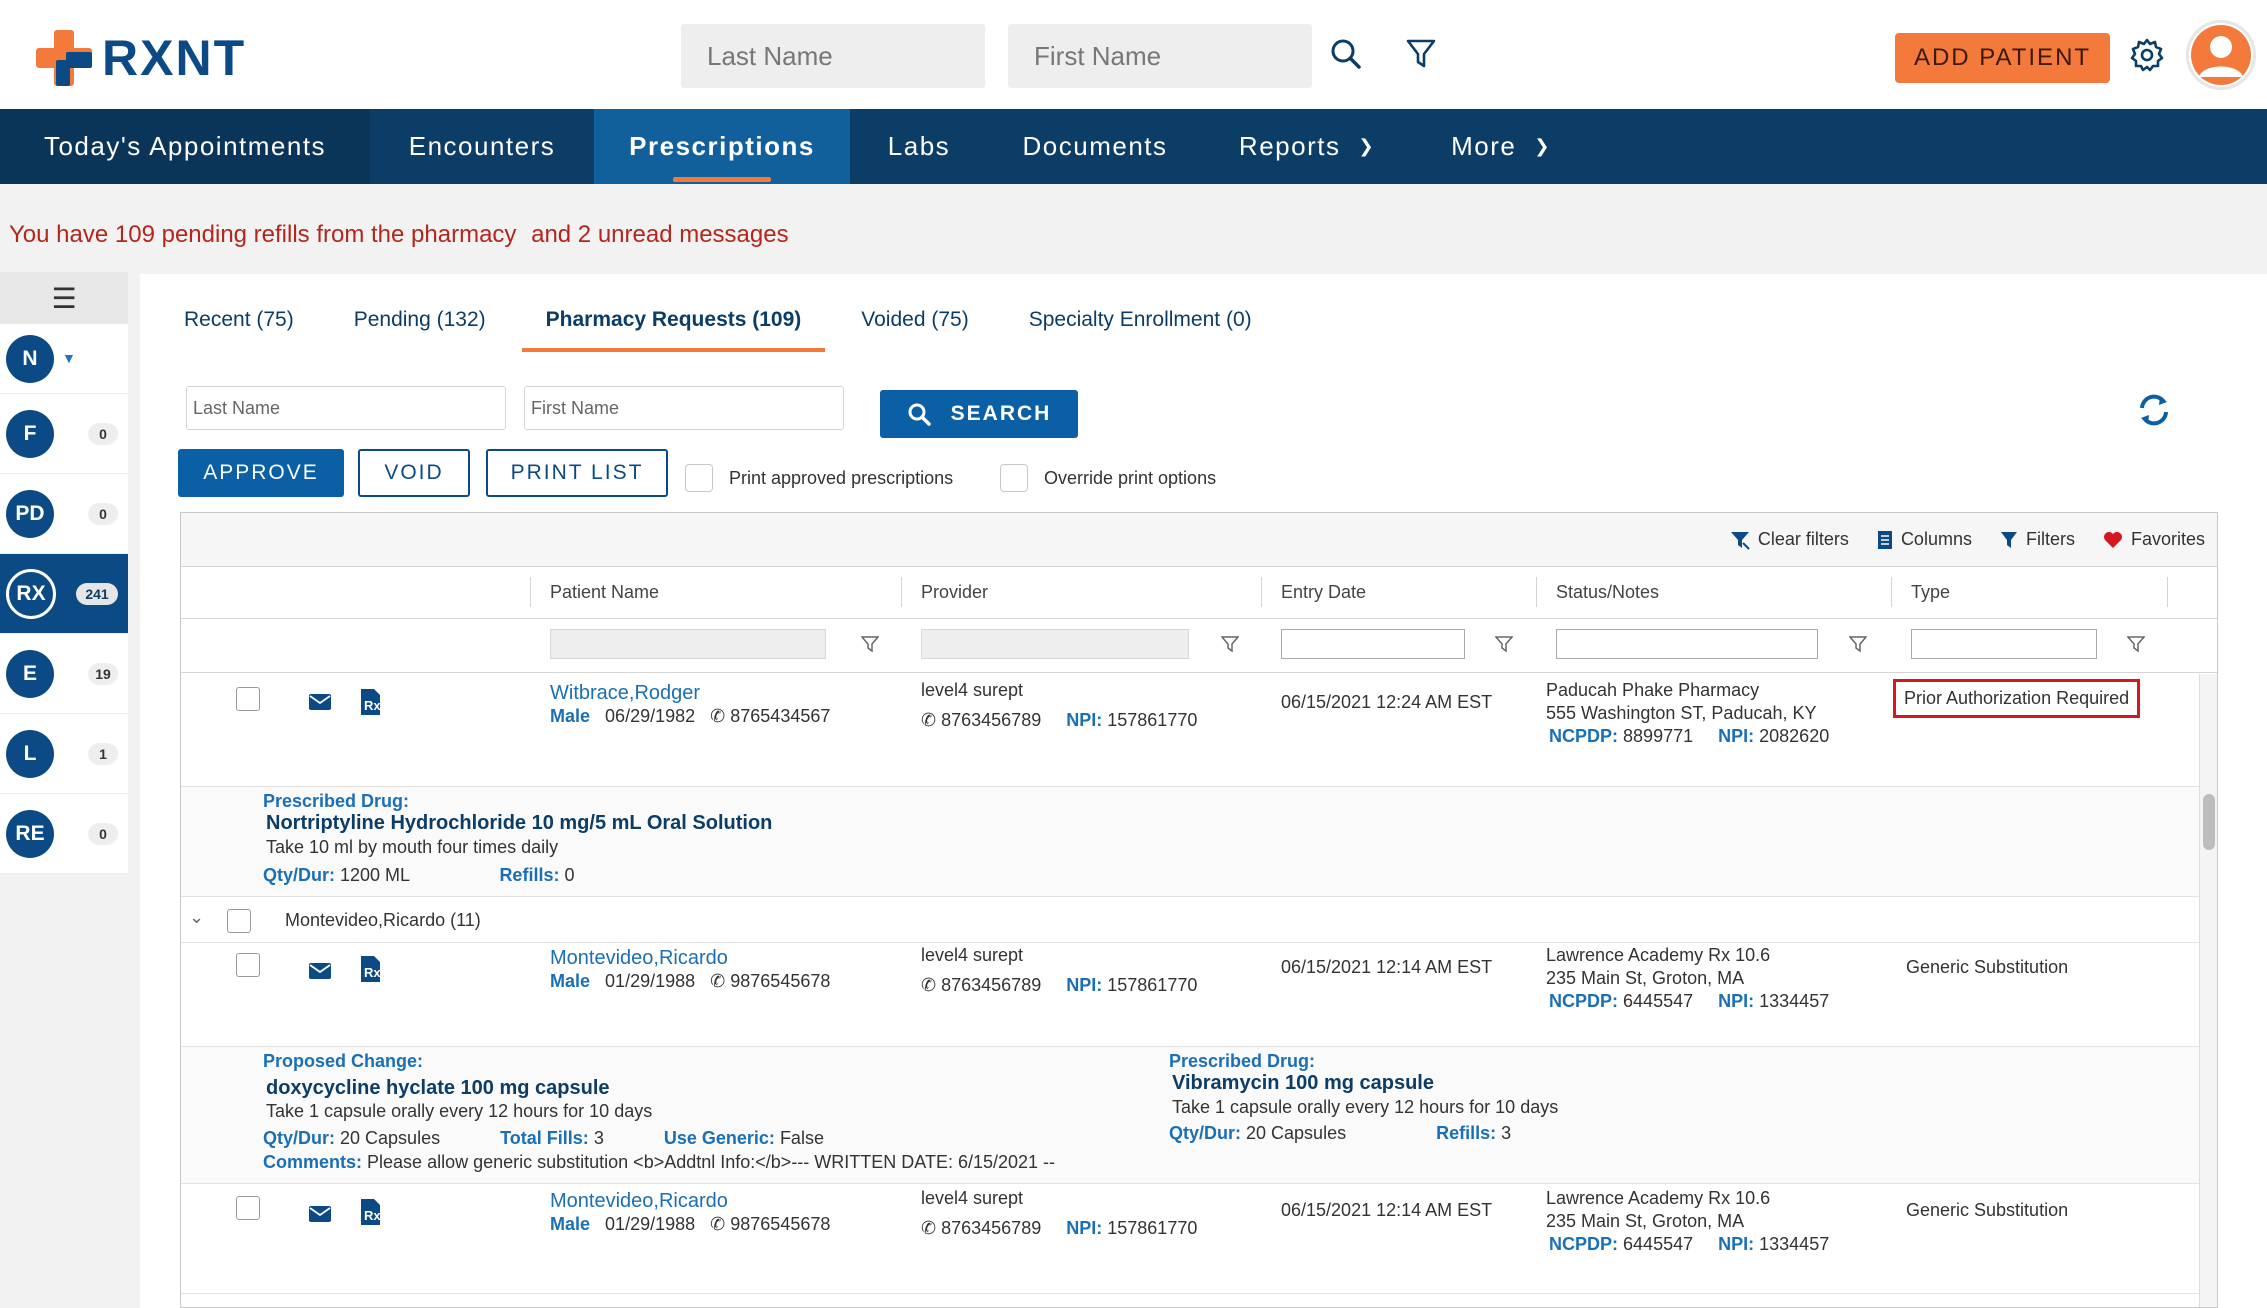 Image resolution: width=2267 pixels, height=1308 pixels. I want to click on patient-group-row: ⌄ Montevideo,Ricardo (11), so click(1191, 920).